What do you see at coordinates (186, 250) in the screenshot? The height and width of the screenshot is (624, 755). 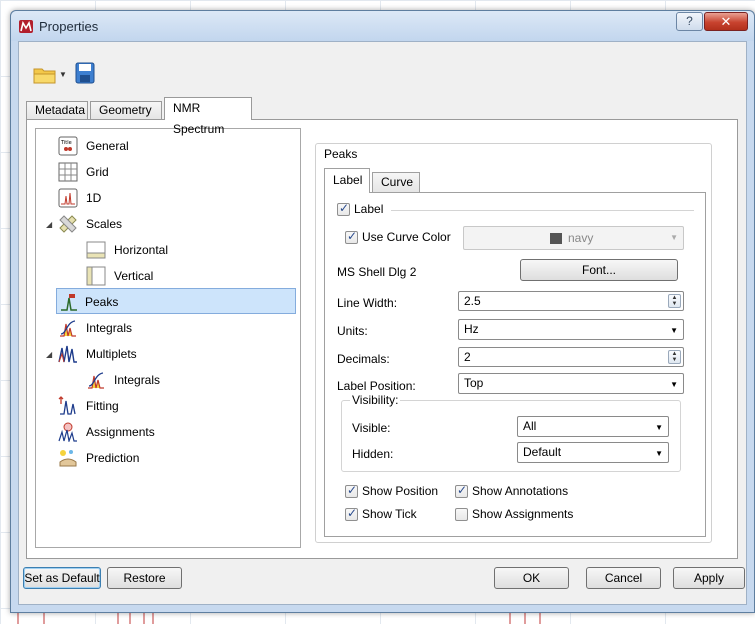 I see `tree-item-horizontal: Horizontal` at bounding box center [186, 250].